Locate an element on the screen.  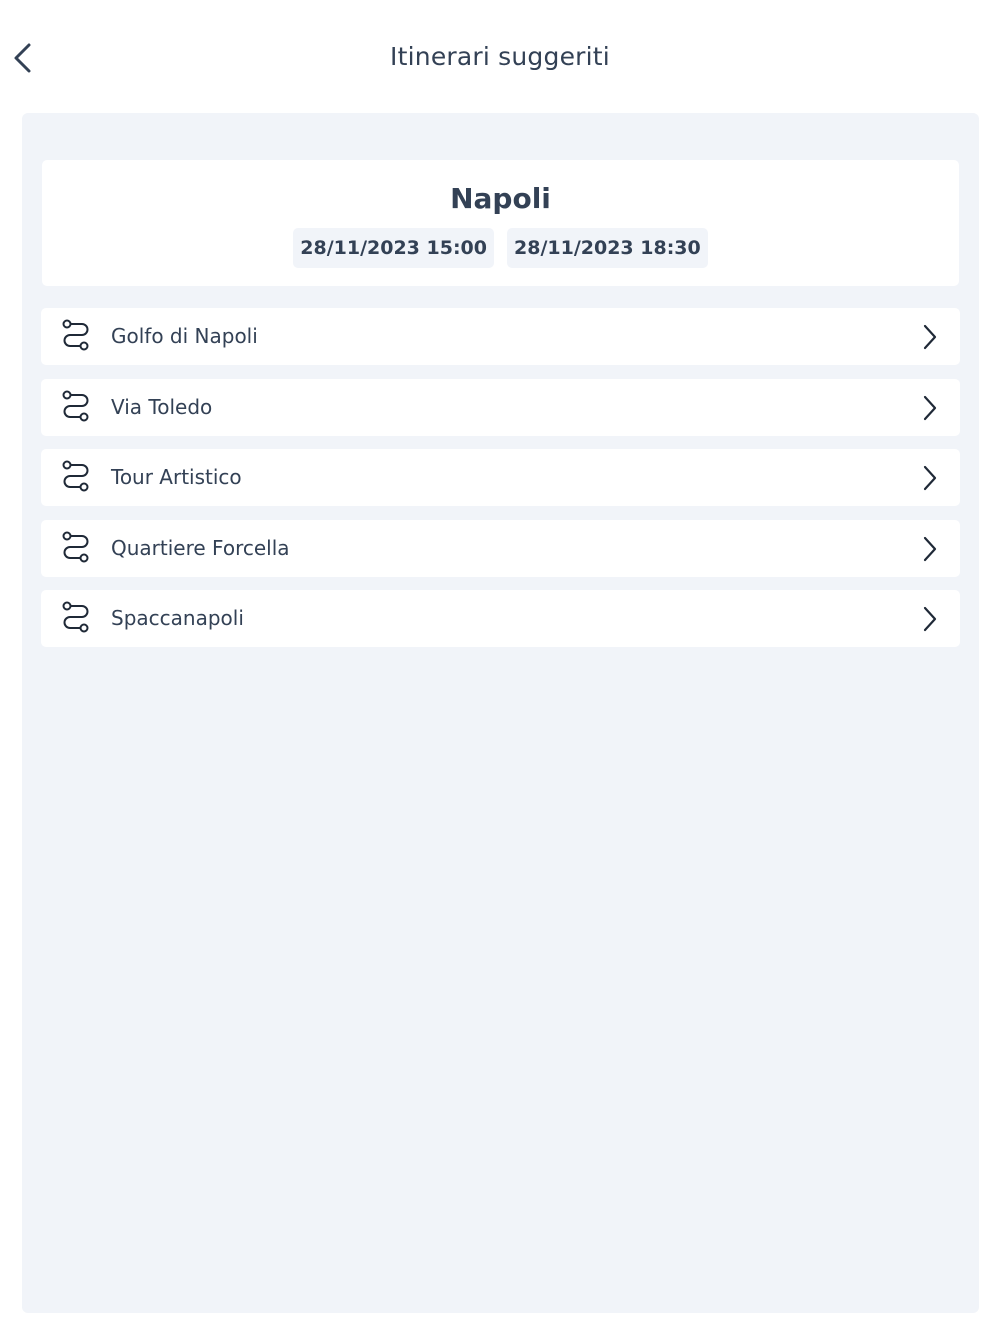
itinerary-label: Quartiere Forcella is located at coordinates (200, 547).